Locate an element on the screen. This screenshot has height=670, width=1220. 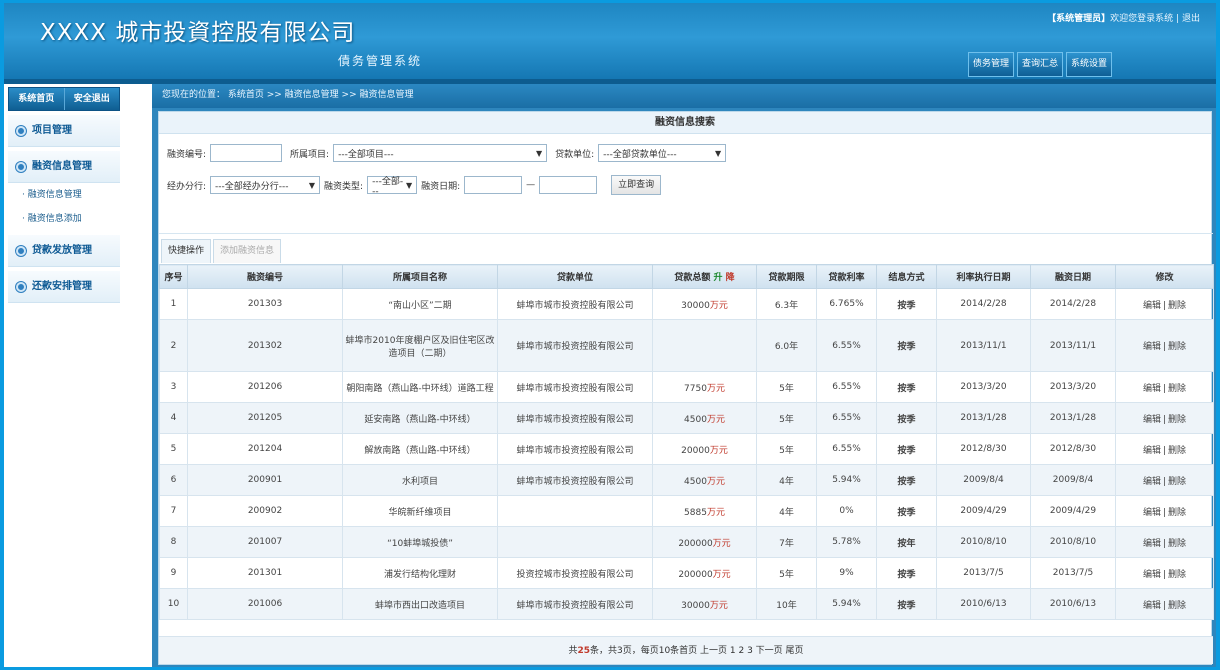
type-label: 融资类型: is located at coordinates (344, 186).